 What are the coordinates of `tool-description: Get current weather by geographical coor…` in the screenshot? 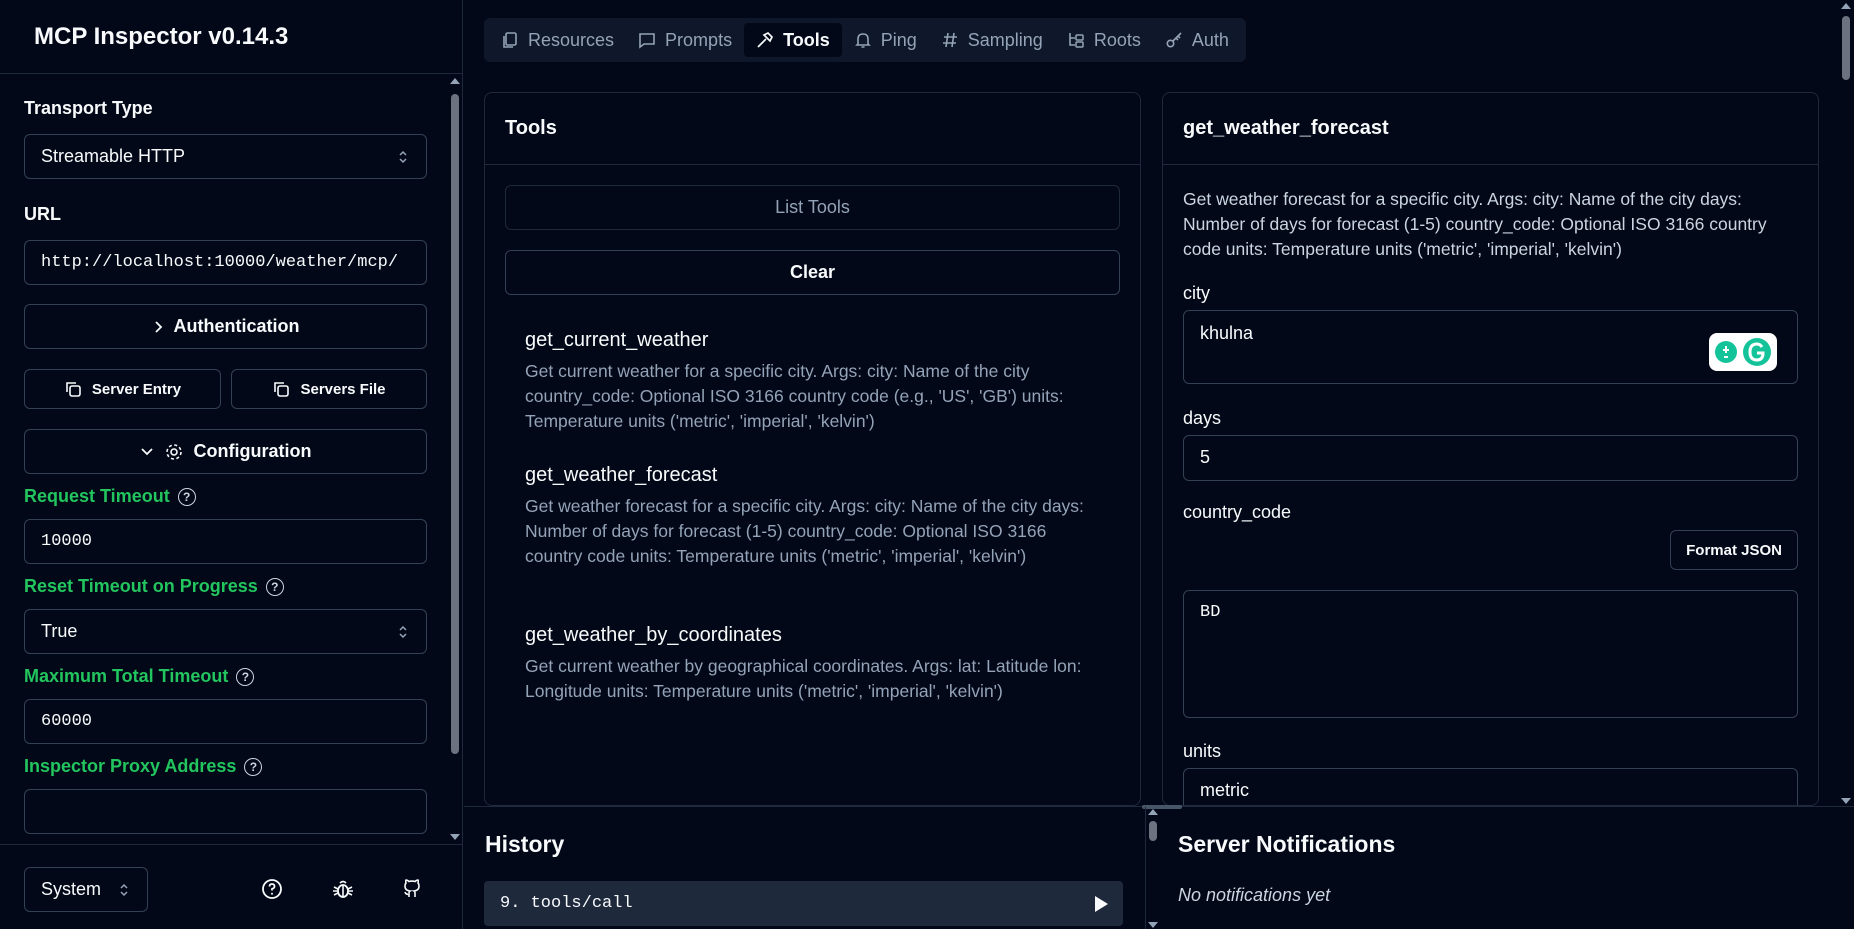 It's located at (803, 678).